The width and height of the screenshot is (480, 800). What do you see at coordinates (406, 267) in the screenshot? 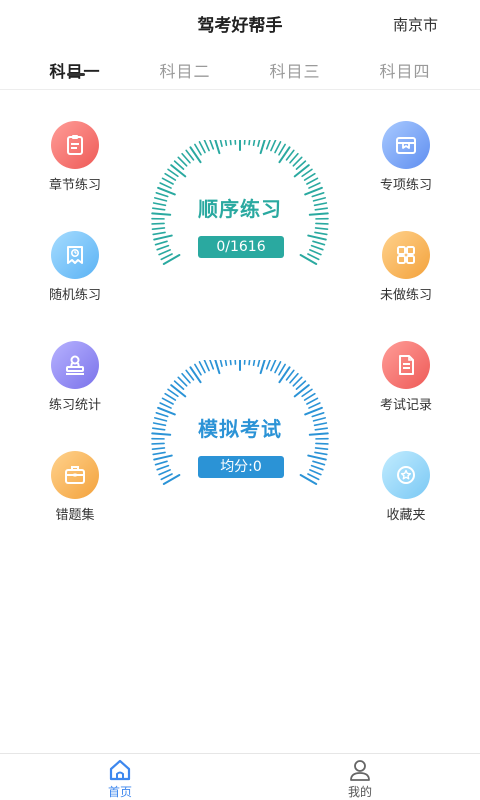
I see `unanswered-practice-button: 未做练习` at bounding box center [406, 267].